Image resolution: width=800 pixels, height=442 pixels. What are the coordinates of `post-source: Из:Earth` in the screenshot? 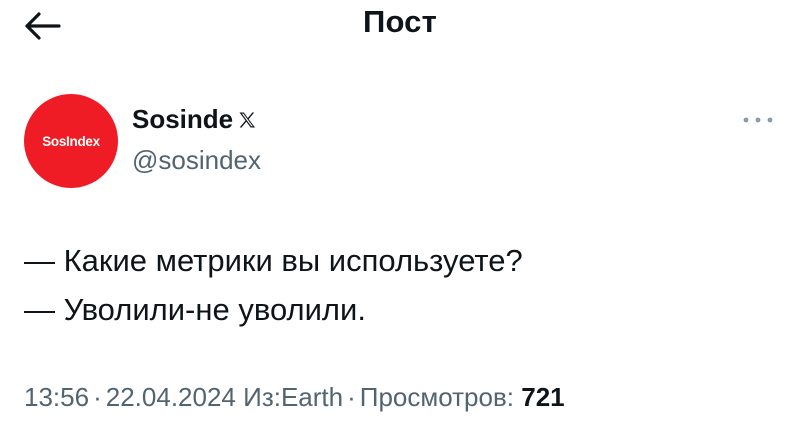 It's located at (293, 397).